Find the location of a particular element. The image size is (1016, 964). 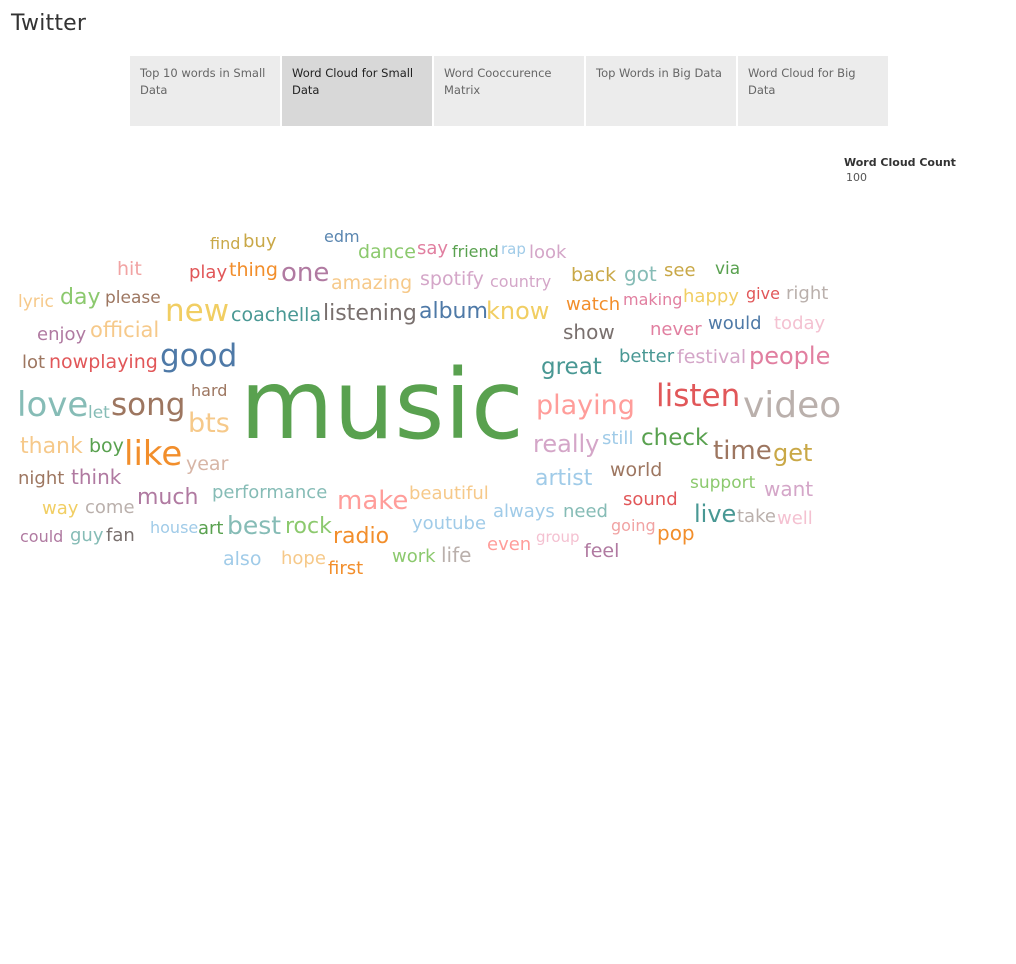

word-cloud-word: like is located at coordinates (153, 454).